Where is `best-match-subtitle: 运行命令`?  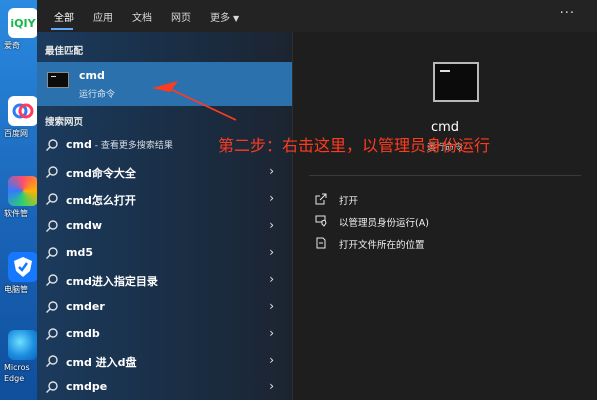
best-match-subtitle: 运行命令 is located at coordinates (97, 95).